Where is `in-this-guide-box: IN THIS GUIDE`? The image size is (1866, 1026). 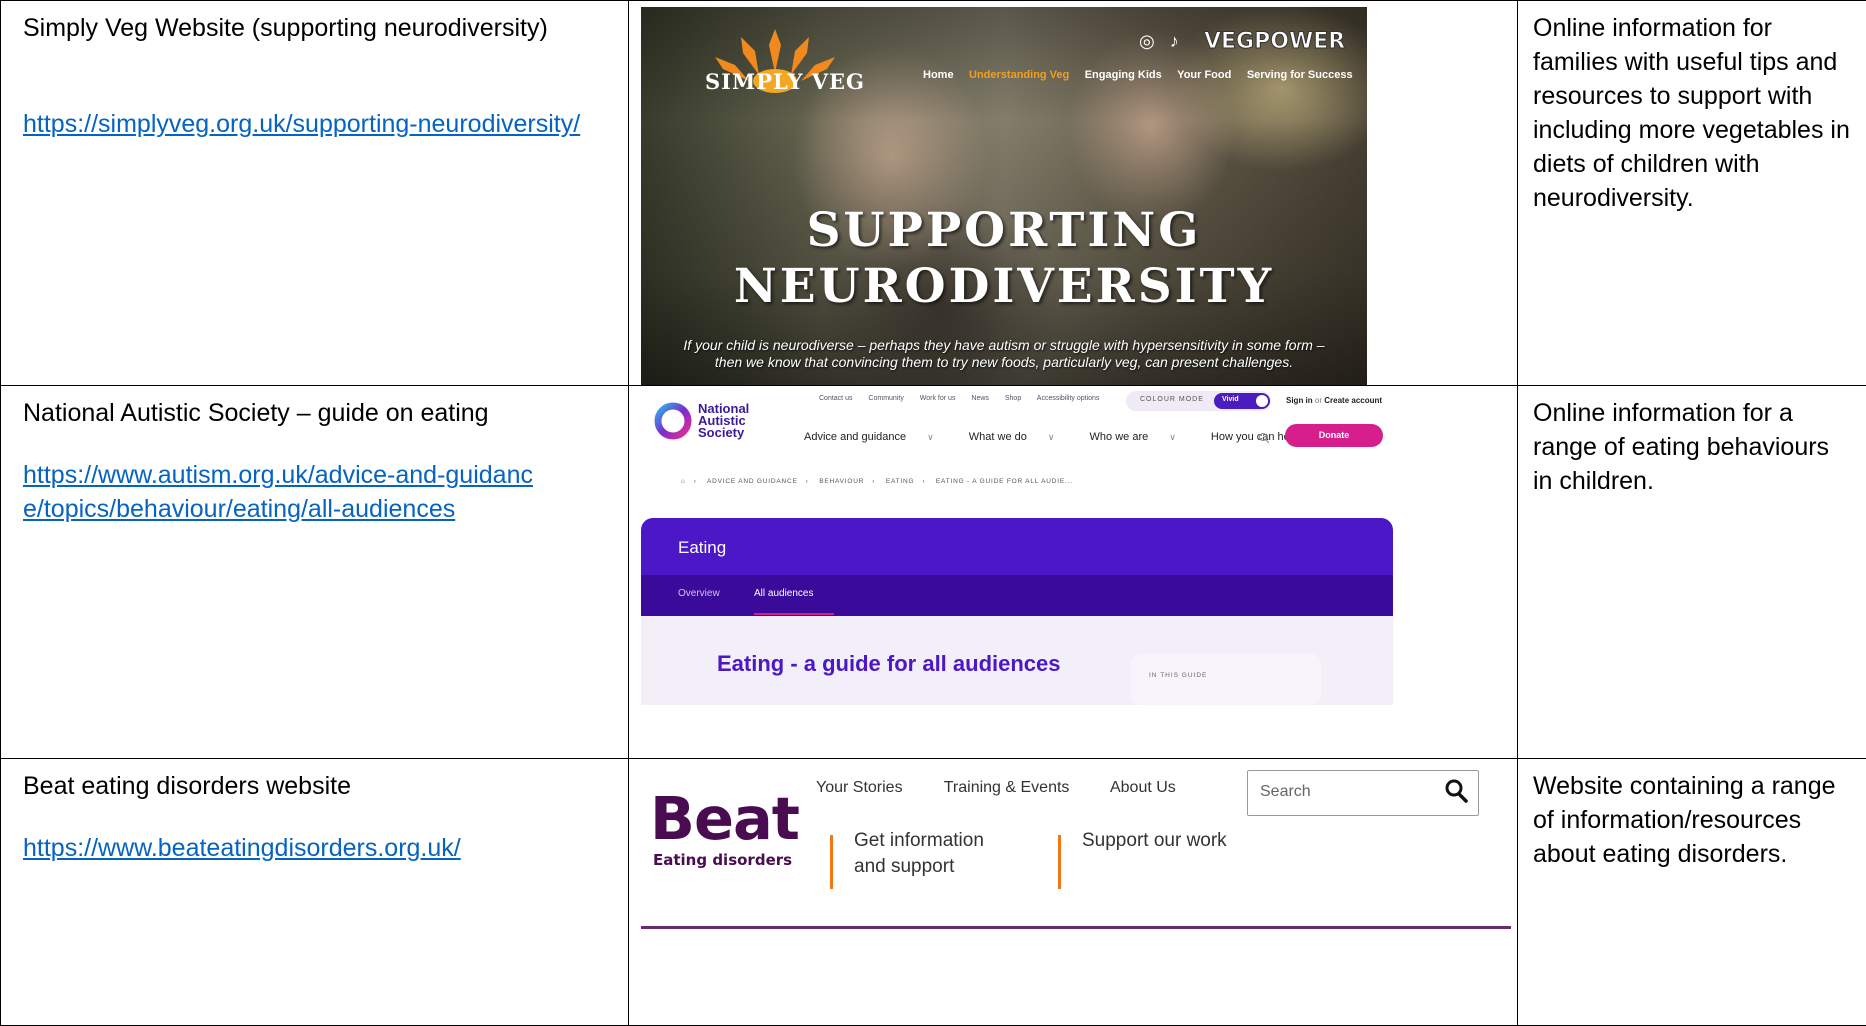 in-this-guide-box: IN THIS GUIDE is located at coordinates (1226, 679).